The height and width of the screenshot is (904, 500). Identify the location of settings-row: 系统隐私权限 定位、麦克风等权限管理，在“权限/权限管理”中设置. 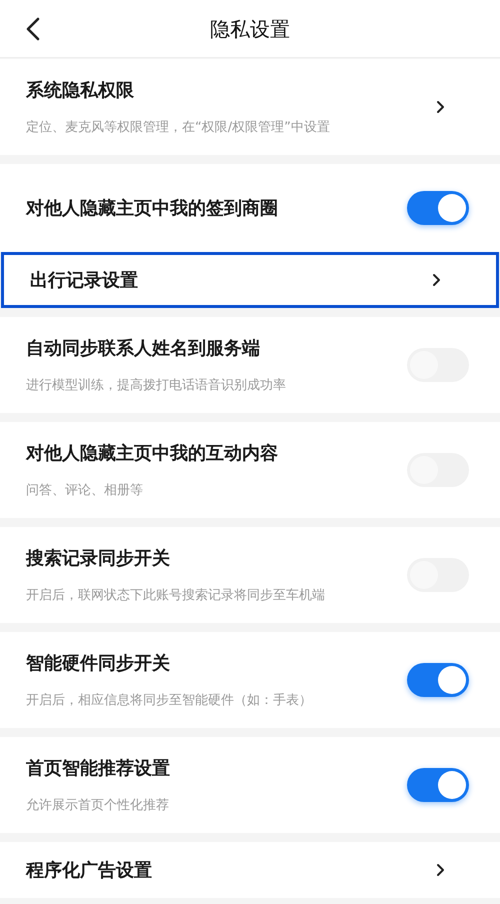
(250, 107).